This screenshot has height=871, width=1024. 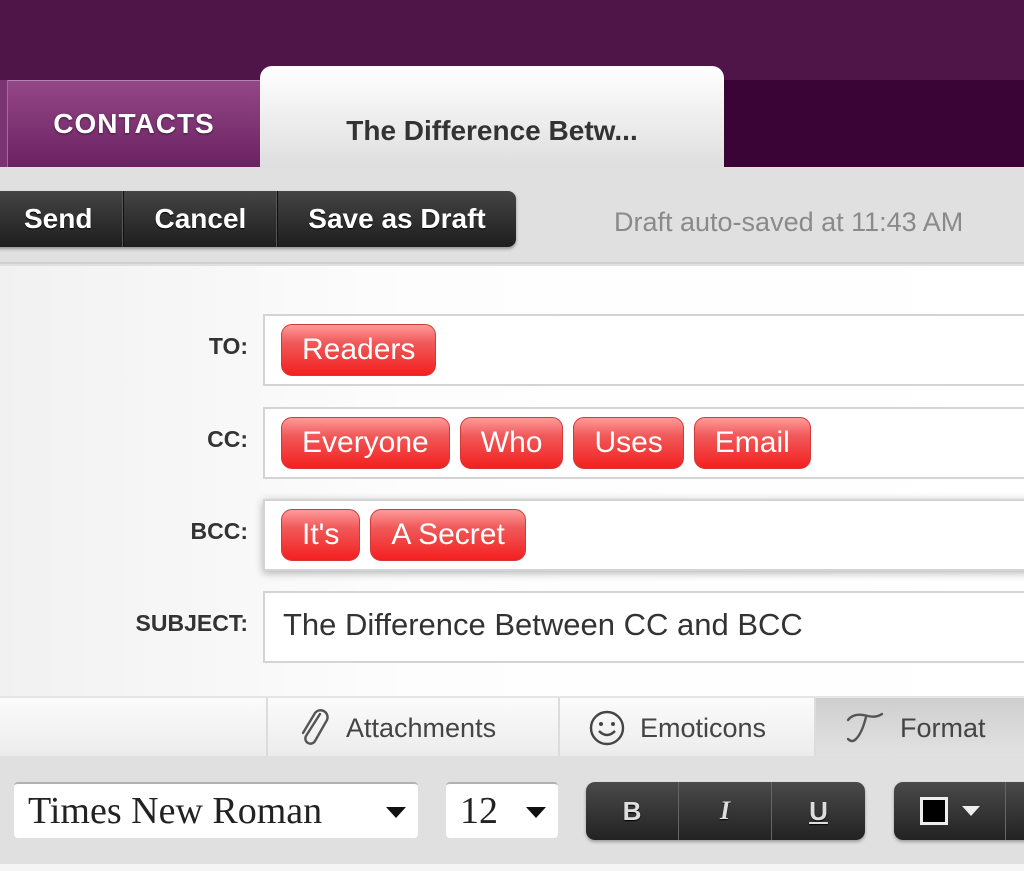 I want to click on italic-button: I, so click(x=725, y=811).